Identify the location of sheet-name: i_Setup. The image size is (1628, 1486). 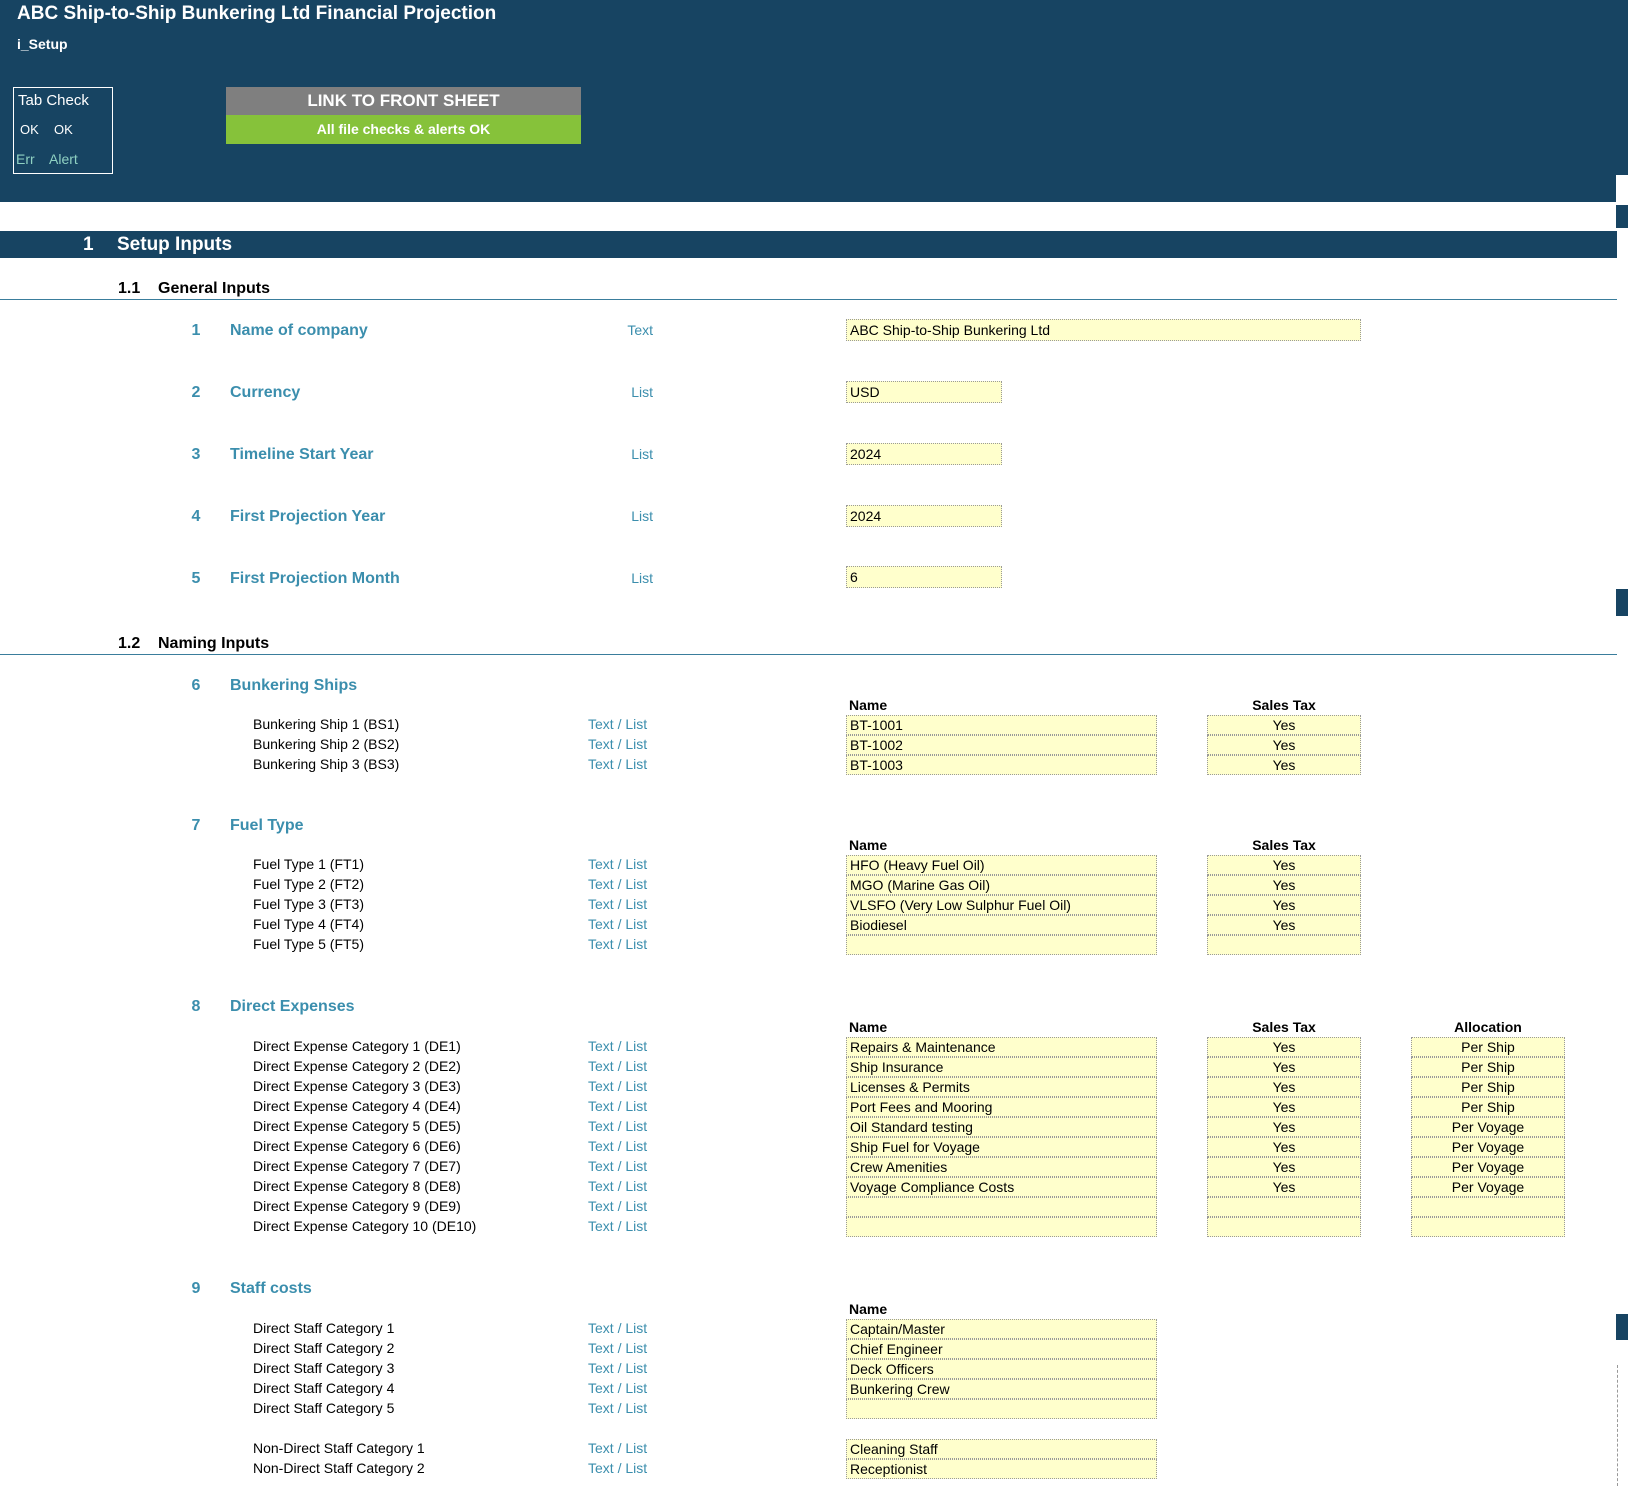
(42, 44).